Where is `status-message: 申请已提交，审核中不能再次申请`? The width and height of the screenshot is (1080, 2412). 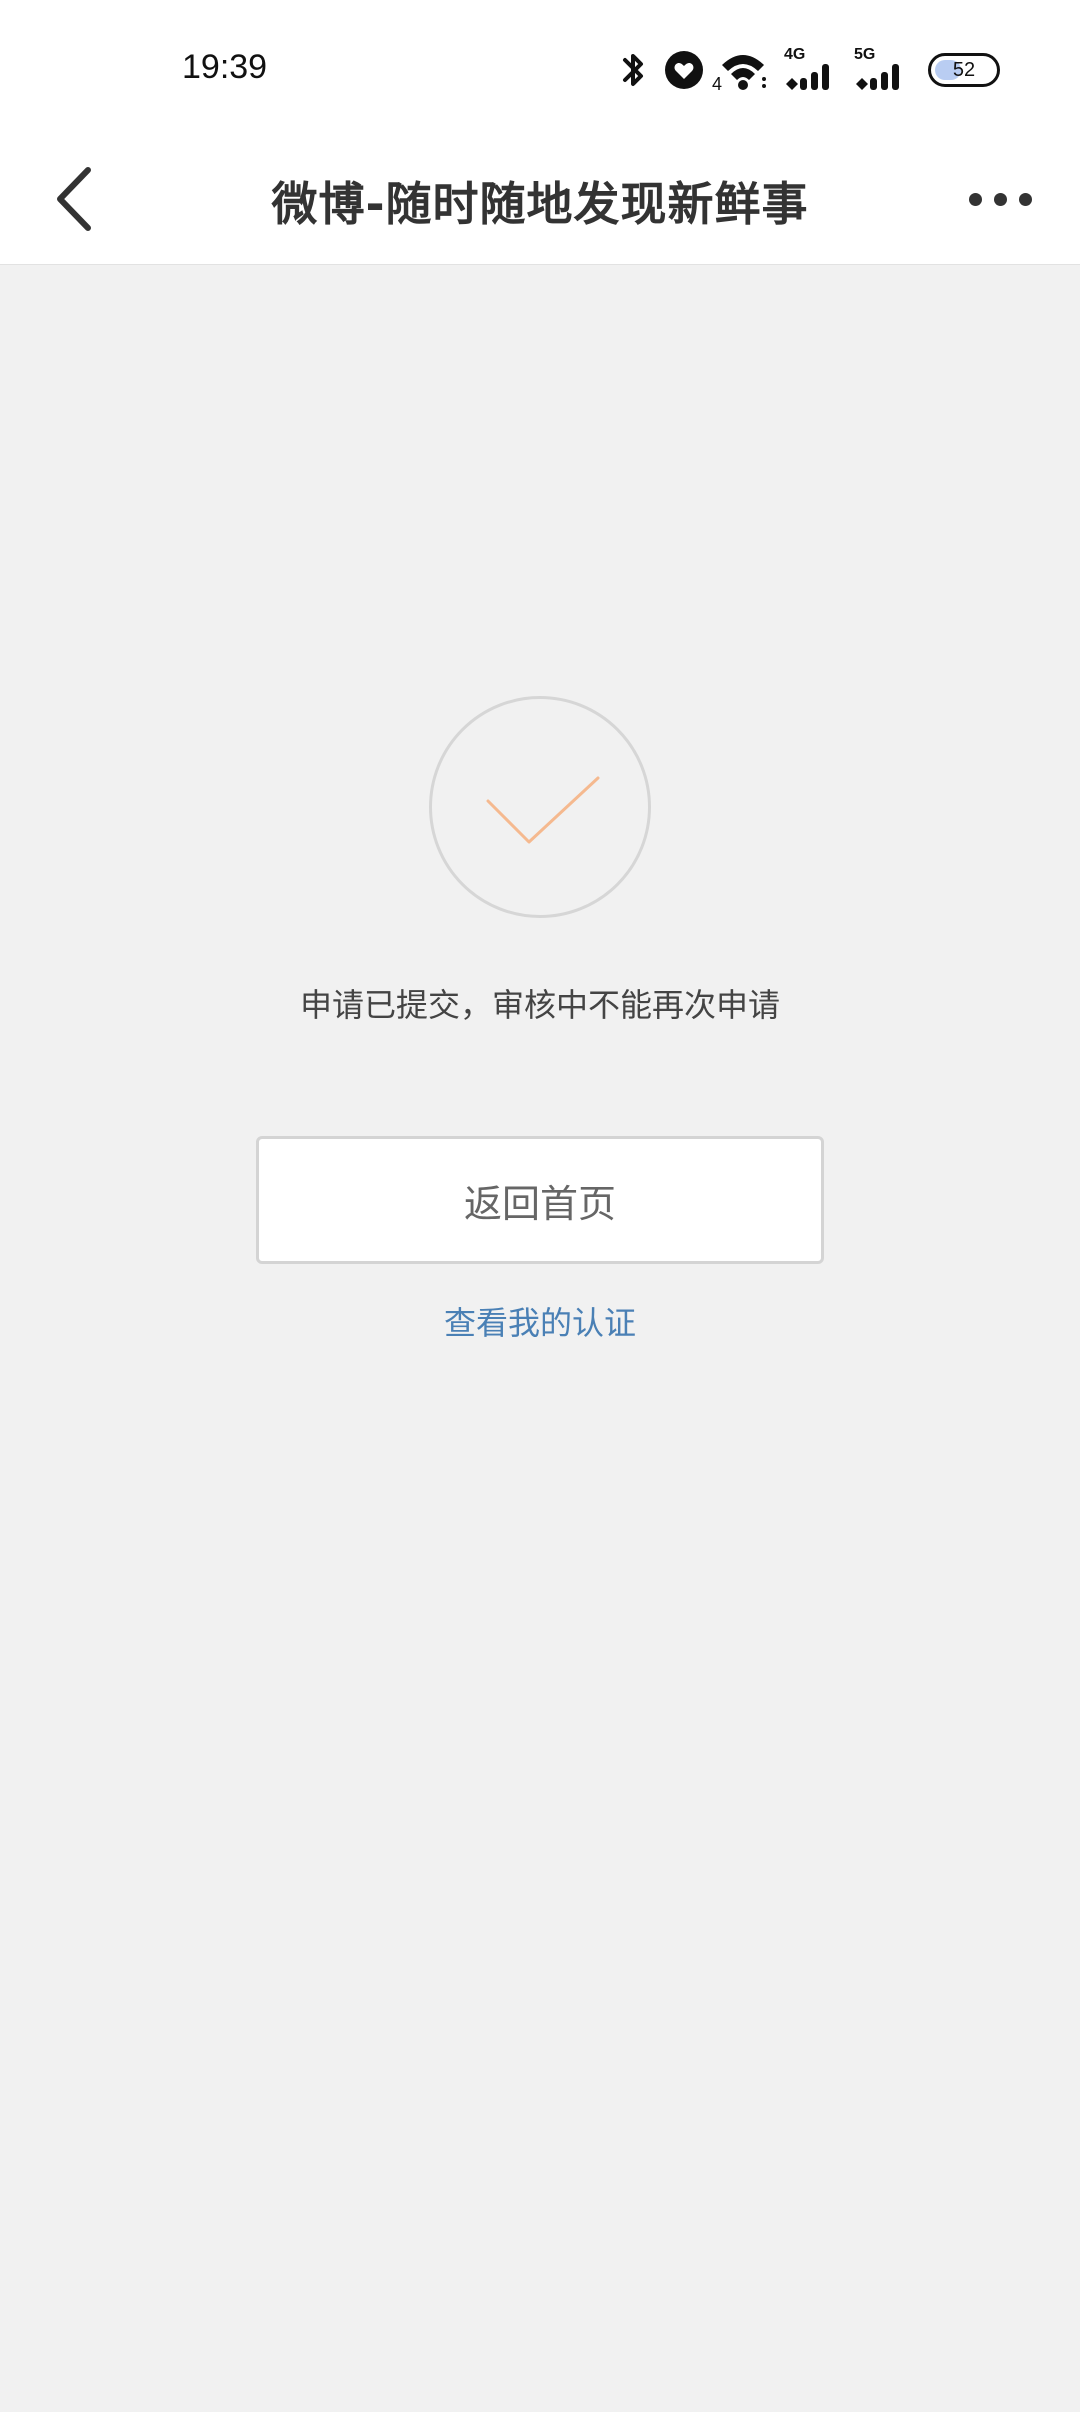
status-message: 申请已提交，审核中不能再次申请 is located at coordinates (539, 1005).